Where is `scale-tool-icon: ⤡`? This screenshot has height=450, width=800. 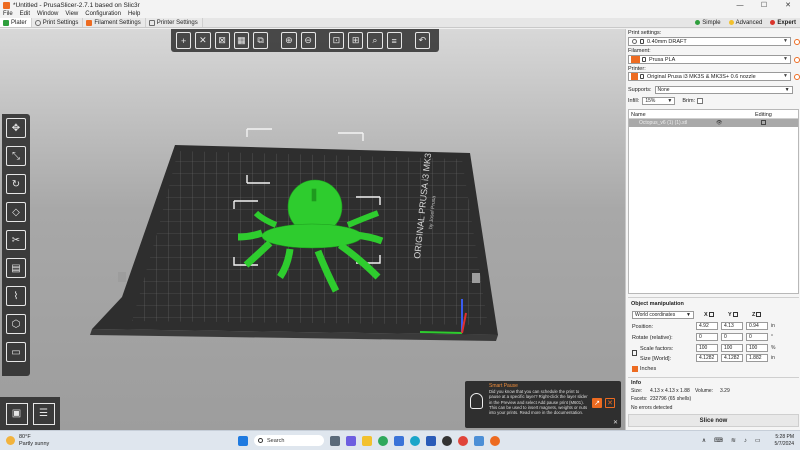
scale-tool-icon: ⤡ is located at coordinates (16, 156).